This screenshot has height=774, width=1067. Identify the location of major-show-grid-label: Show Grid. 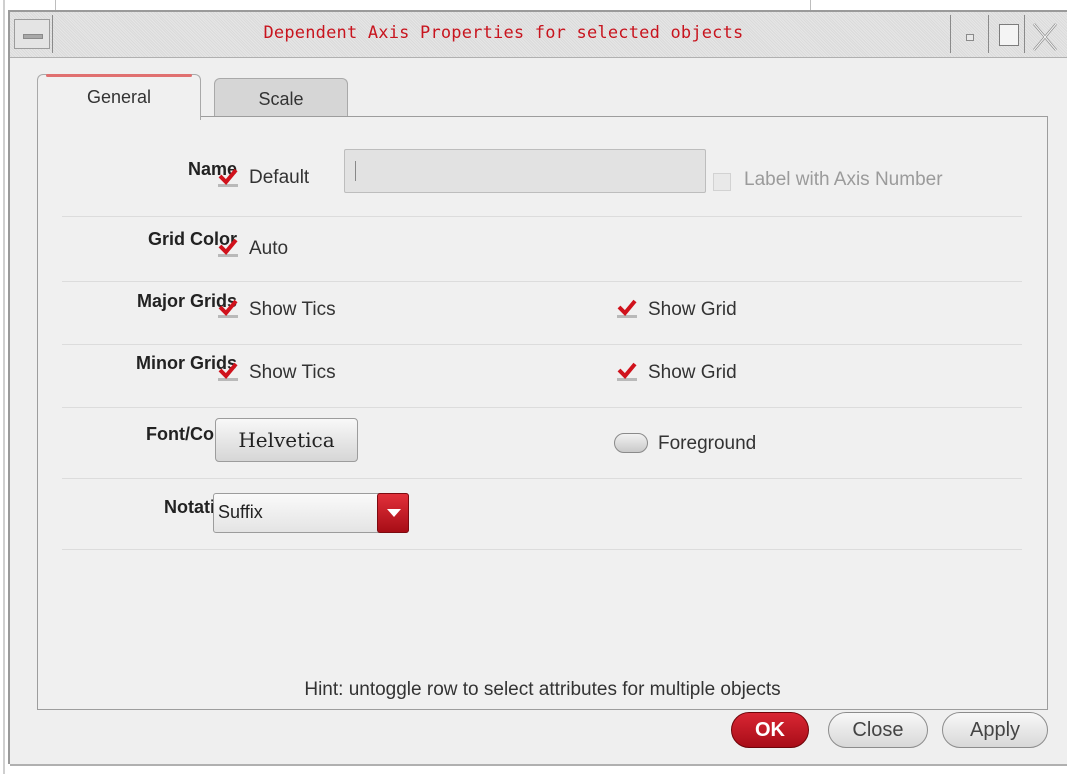
(692, 309).